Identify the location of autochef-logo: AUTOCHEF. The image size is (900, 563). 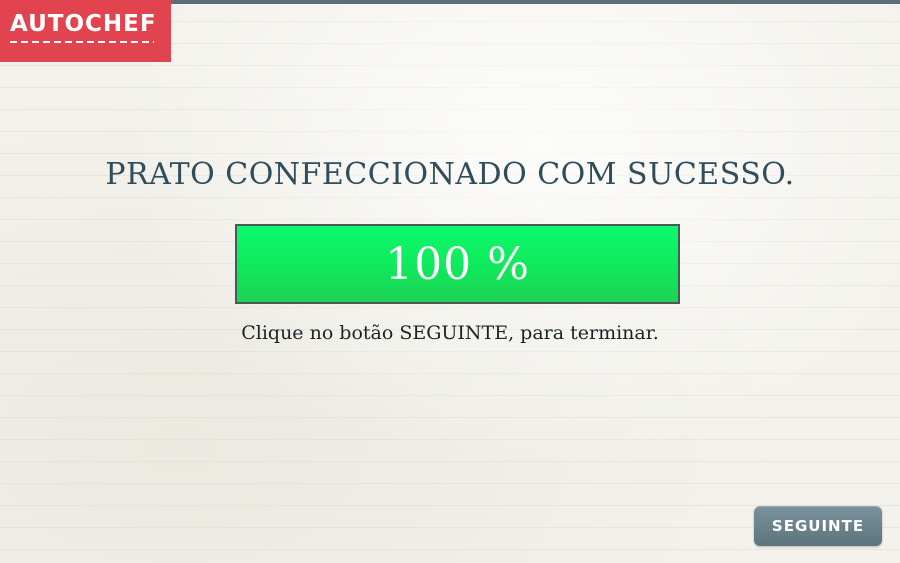
(85, 31).